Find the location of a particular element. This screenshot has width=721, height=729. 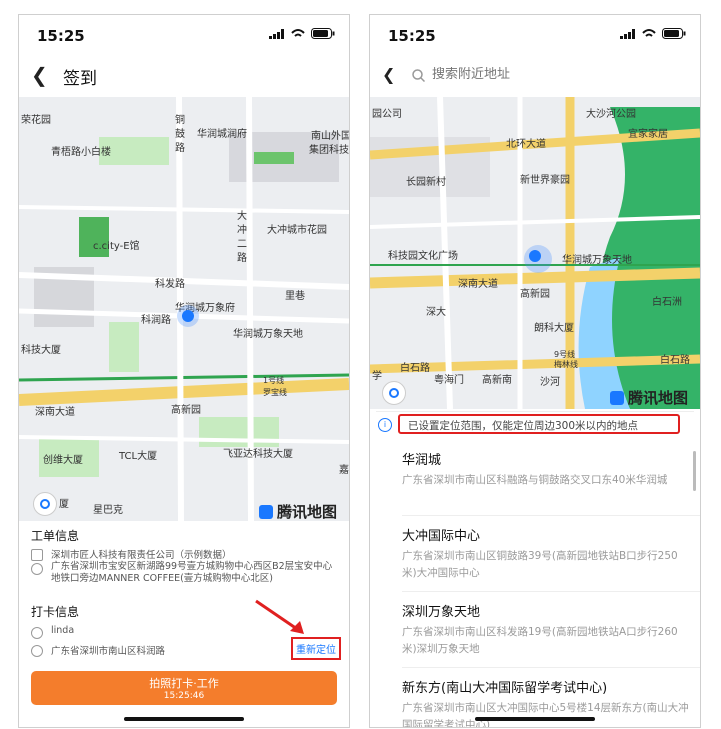

map-watermark: 腾讯地图 is located at coordinates (298, 511).